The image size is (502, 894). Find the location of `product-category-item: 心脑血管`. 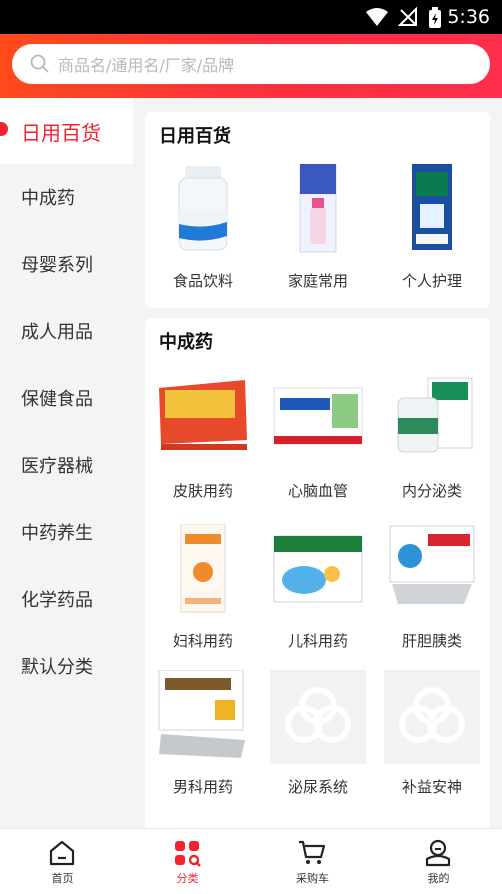

product-category-item: 心脑血管 is located at coordinates (318, 437).